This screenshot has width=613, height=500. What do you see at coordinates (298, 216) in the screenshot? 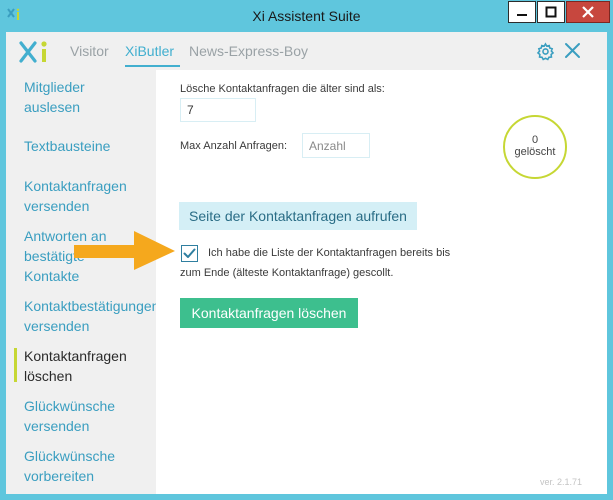
I see `open-requests-page-button: Seite der Kontaktanfragen aufrufen` at bounding box center [298, 216].